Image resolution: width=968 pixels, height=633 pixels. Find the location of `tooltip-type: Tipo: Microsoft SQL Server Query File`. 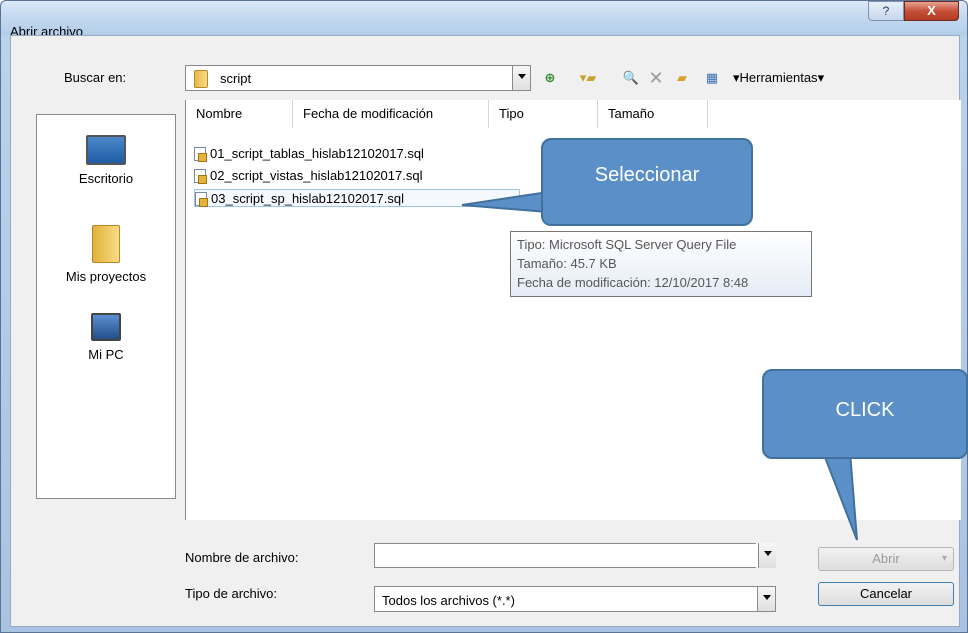

tooltip-type: Tipo: Microsoft SQL Server Query File is located at coordinates (627, 244).